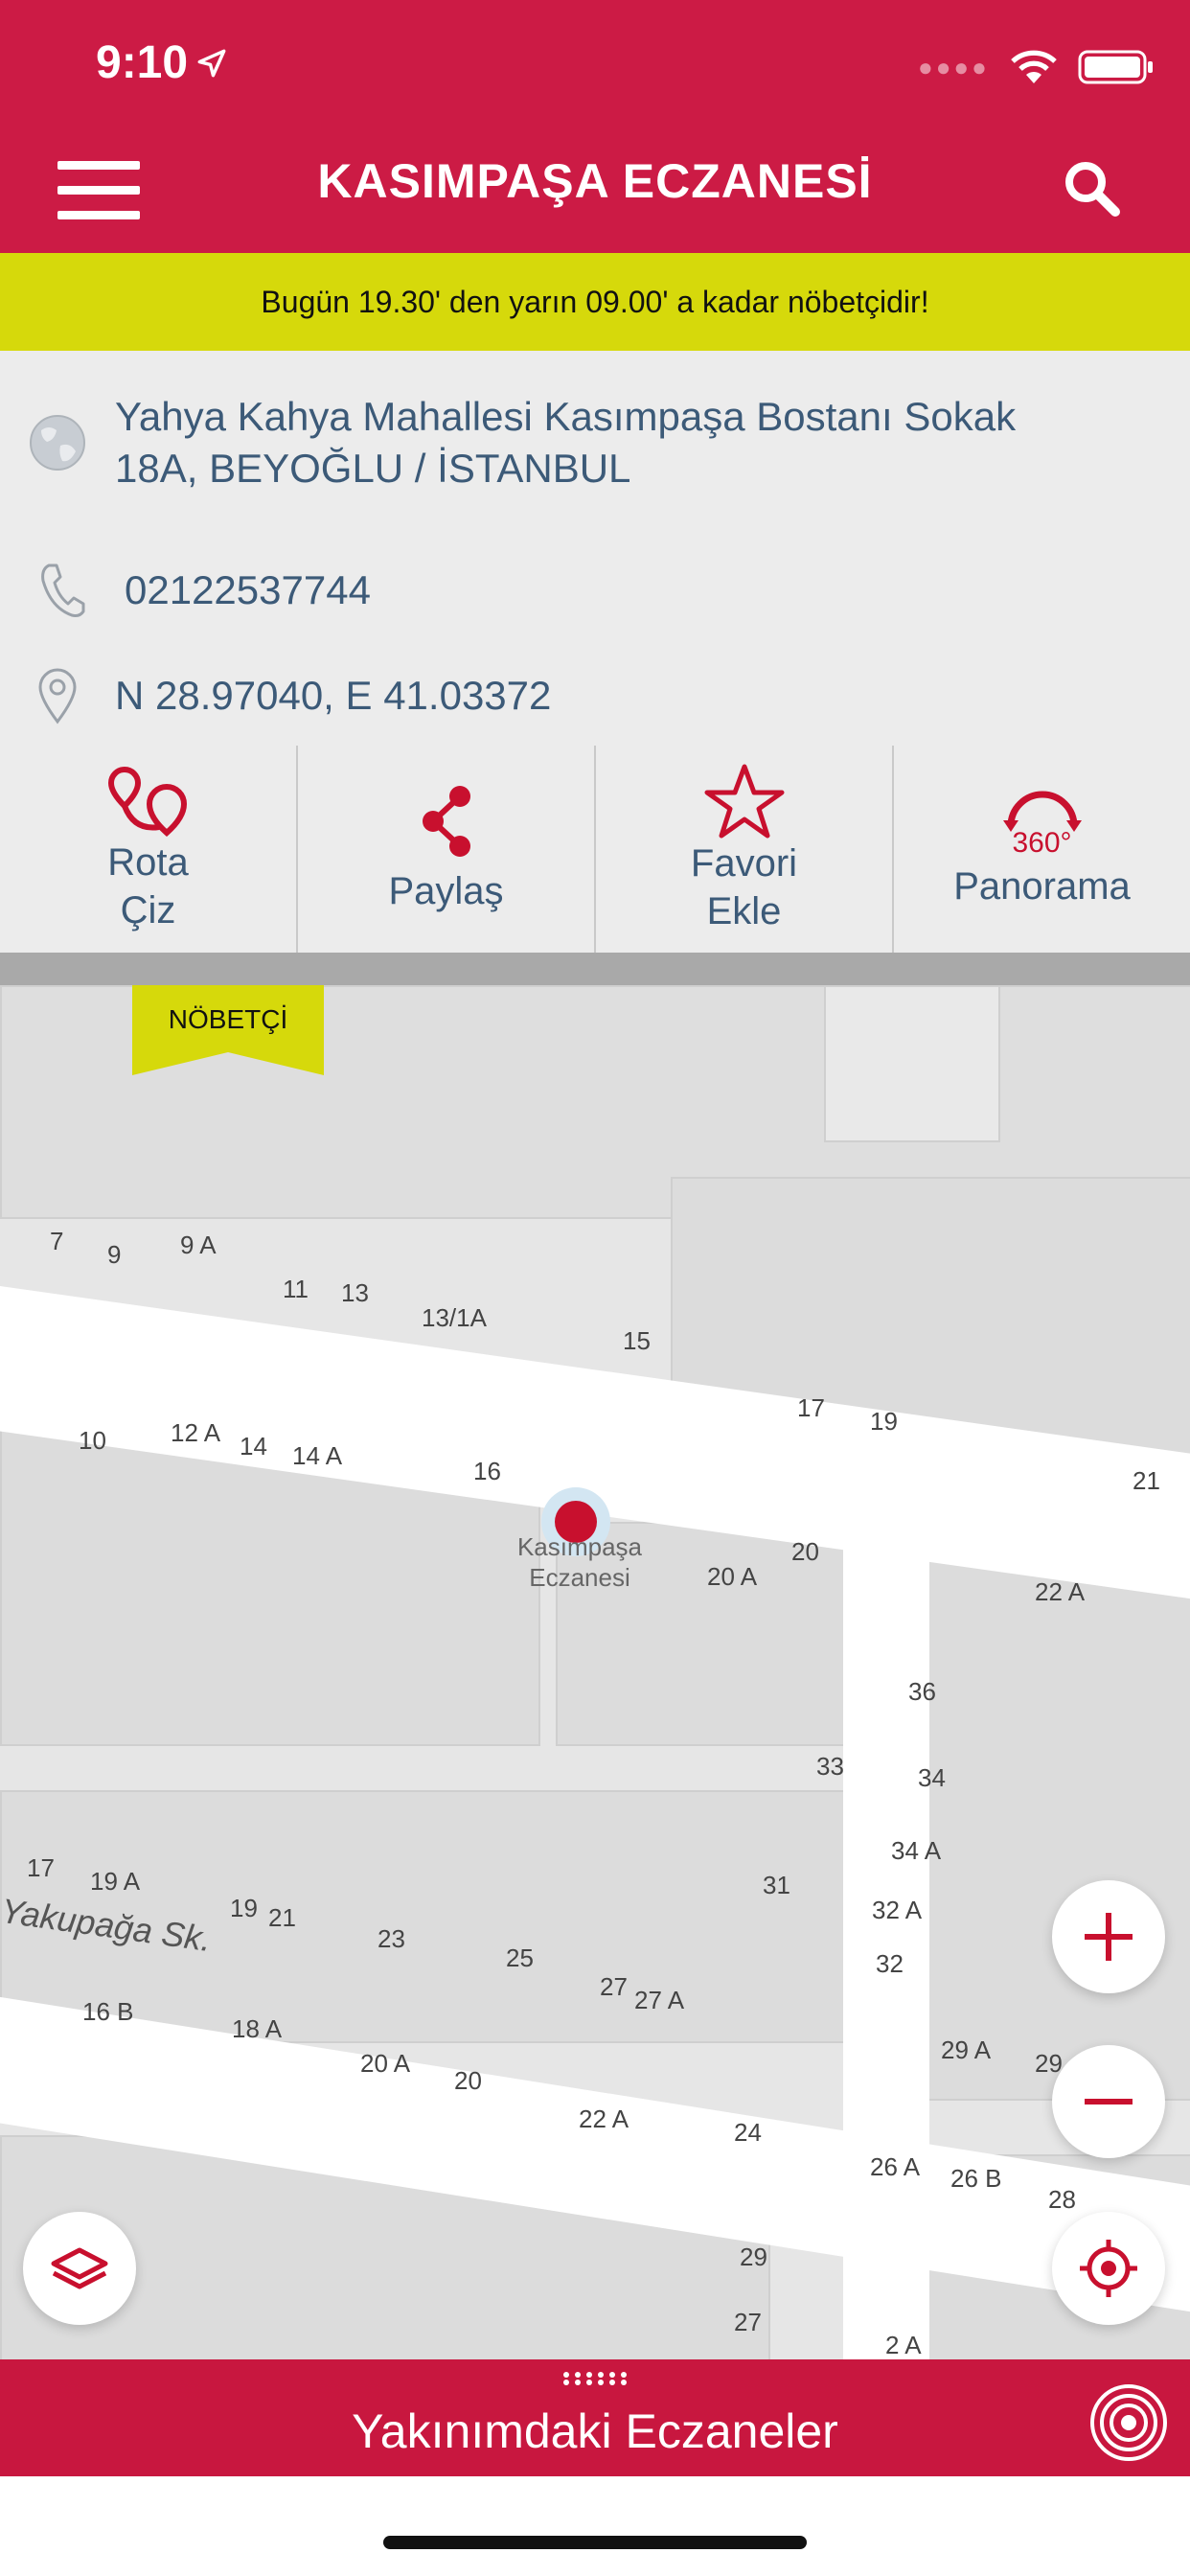 The height and width of the screenshot is (2576, 1190). I want to click on panorama-button: 360° Panorama, so click(1042, 849).